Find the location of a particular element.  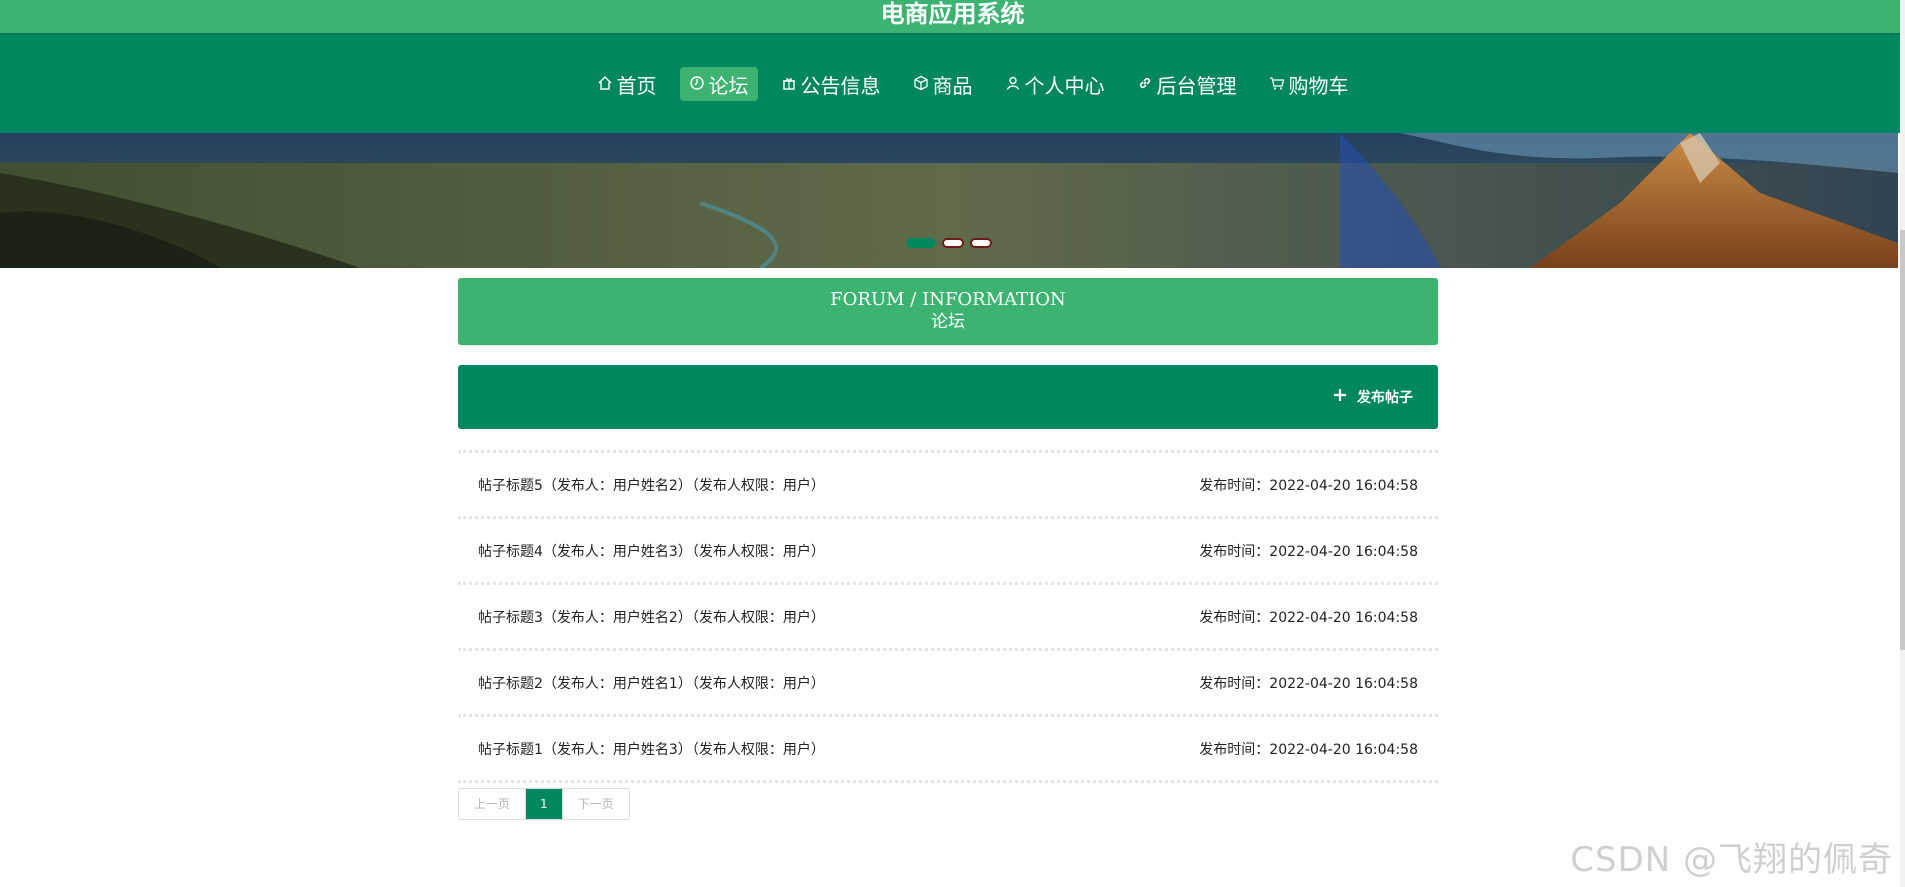

nav-item-label: 商品 is located at coordinates (952, 85).